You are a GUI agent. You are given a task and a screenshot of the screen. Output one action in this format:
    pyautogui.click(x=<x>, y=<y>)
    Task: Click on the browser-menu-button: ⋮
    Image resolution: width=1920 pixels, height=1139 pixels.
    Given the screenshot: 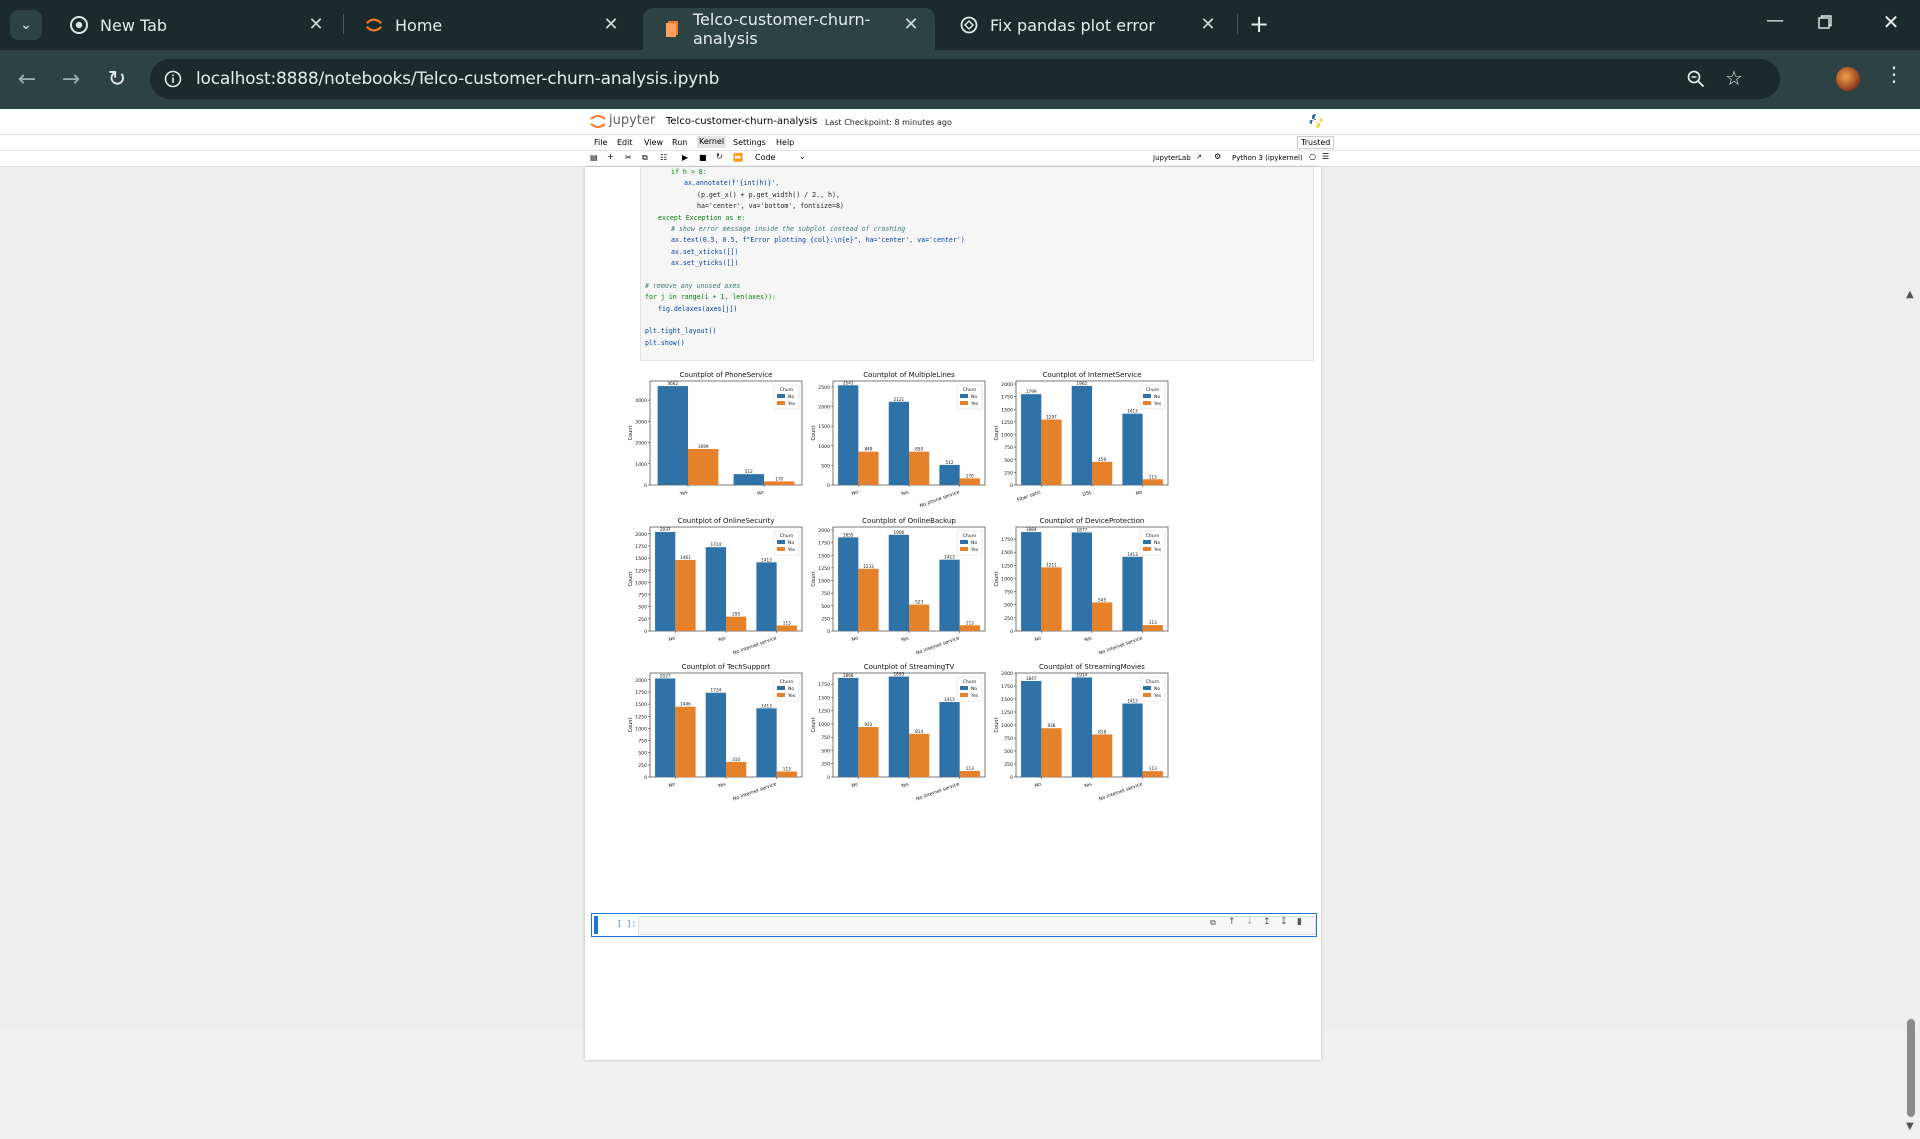 What is the action you would take?
    pyautogui.click(x=1894, y=79)
    